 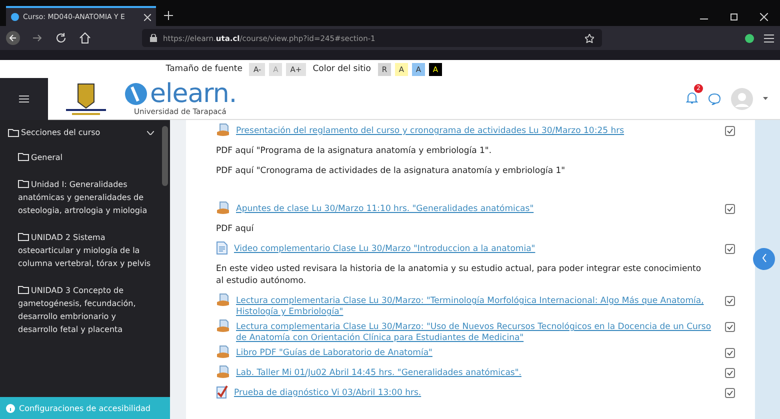 What do you see at coordinates (204, 69) in the screenshot?
I see `font-size-label: Tamaño de fuente` at bounding box center [204, 69].